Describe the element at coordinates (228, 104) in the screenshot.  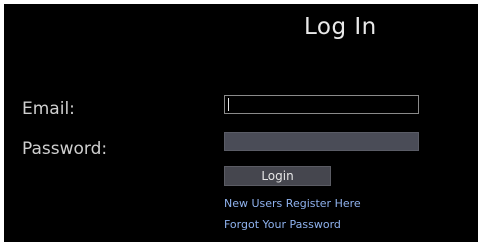
I see `text-caret` at that location.